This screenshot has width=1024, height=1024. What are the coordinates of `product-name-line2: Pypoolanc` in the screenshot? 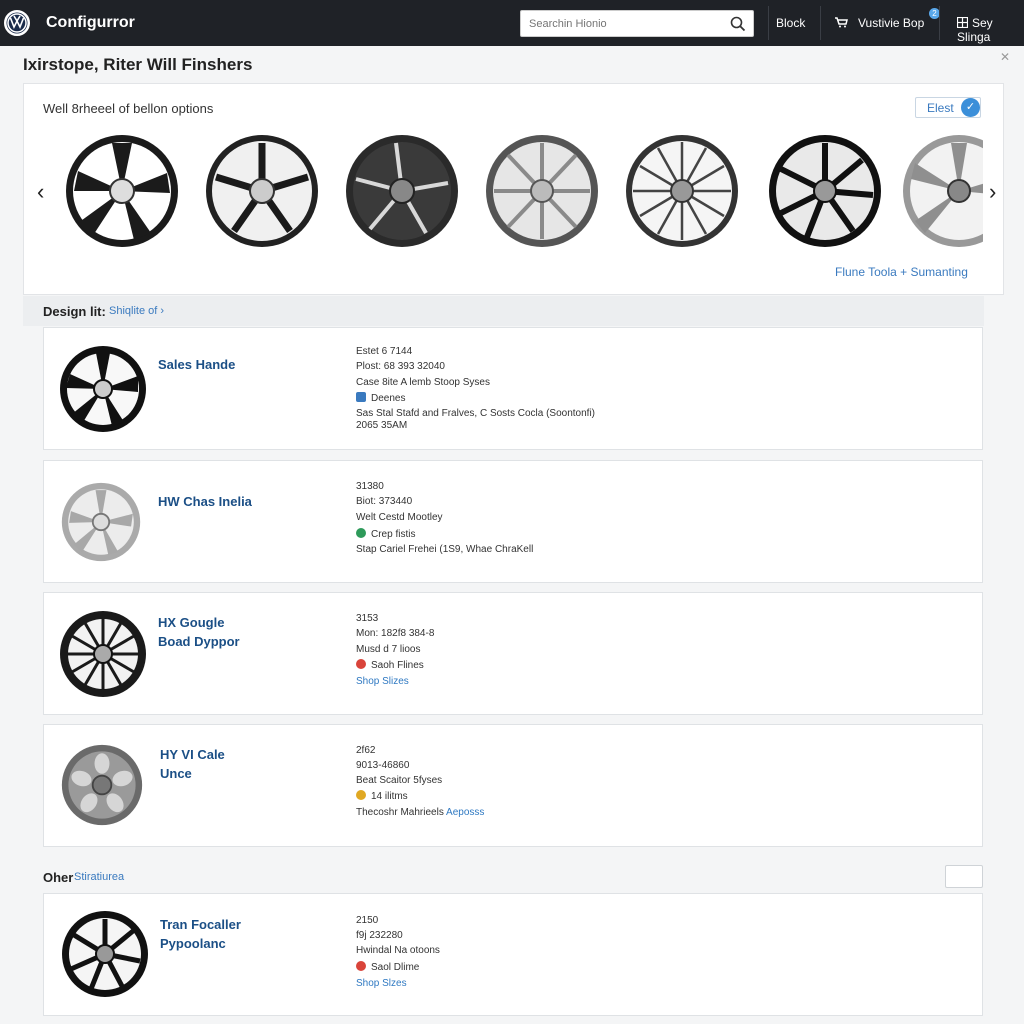 It's located at (193, 943).